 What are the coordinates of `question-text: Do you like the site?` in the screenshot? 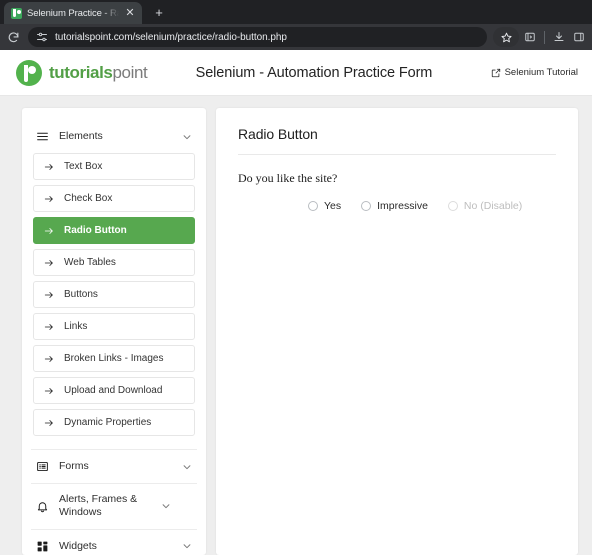 It's located at (288, 178).